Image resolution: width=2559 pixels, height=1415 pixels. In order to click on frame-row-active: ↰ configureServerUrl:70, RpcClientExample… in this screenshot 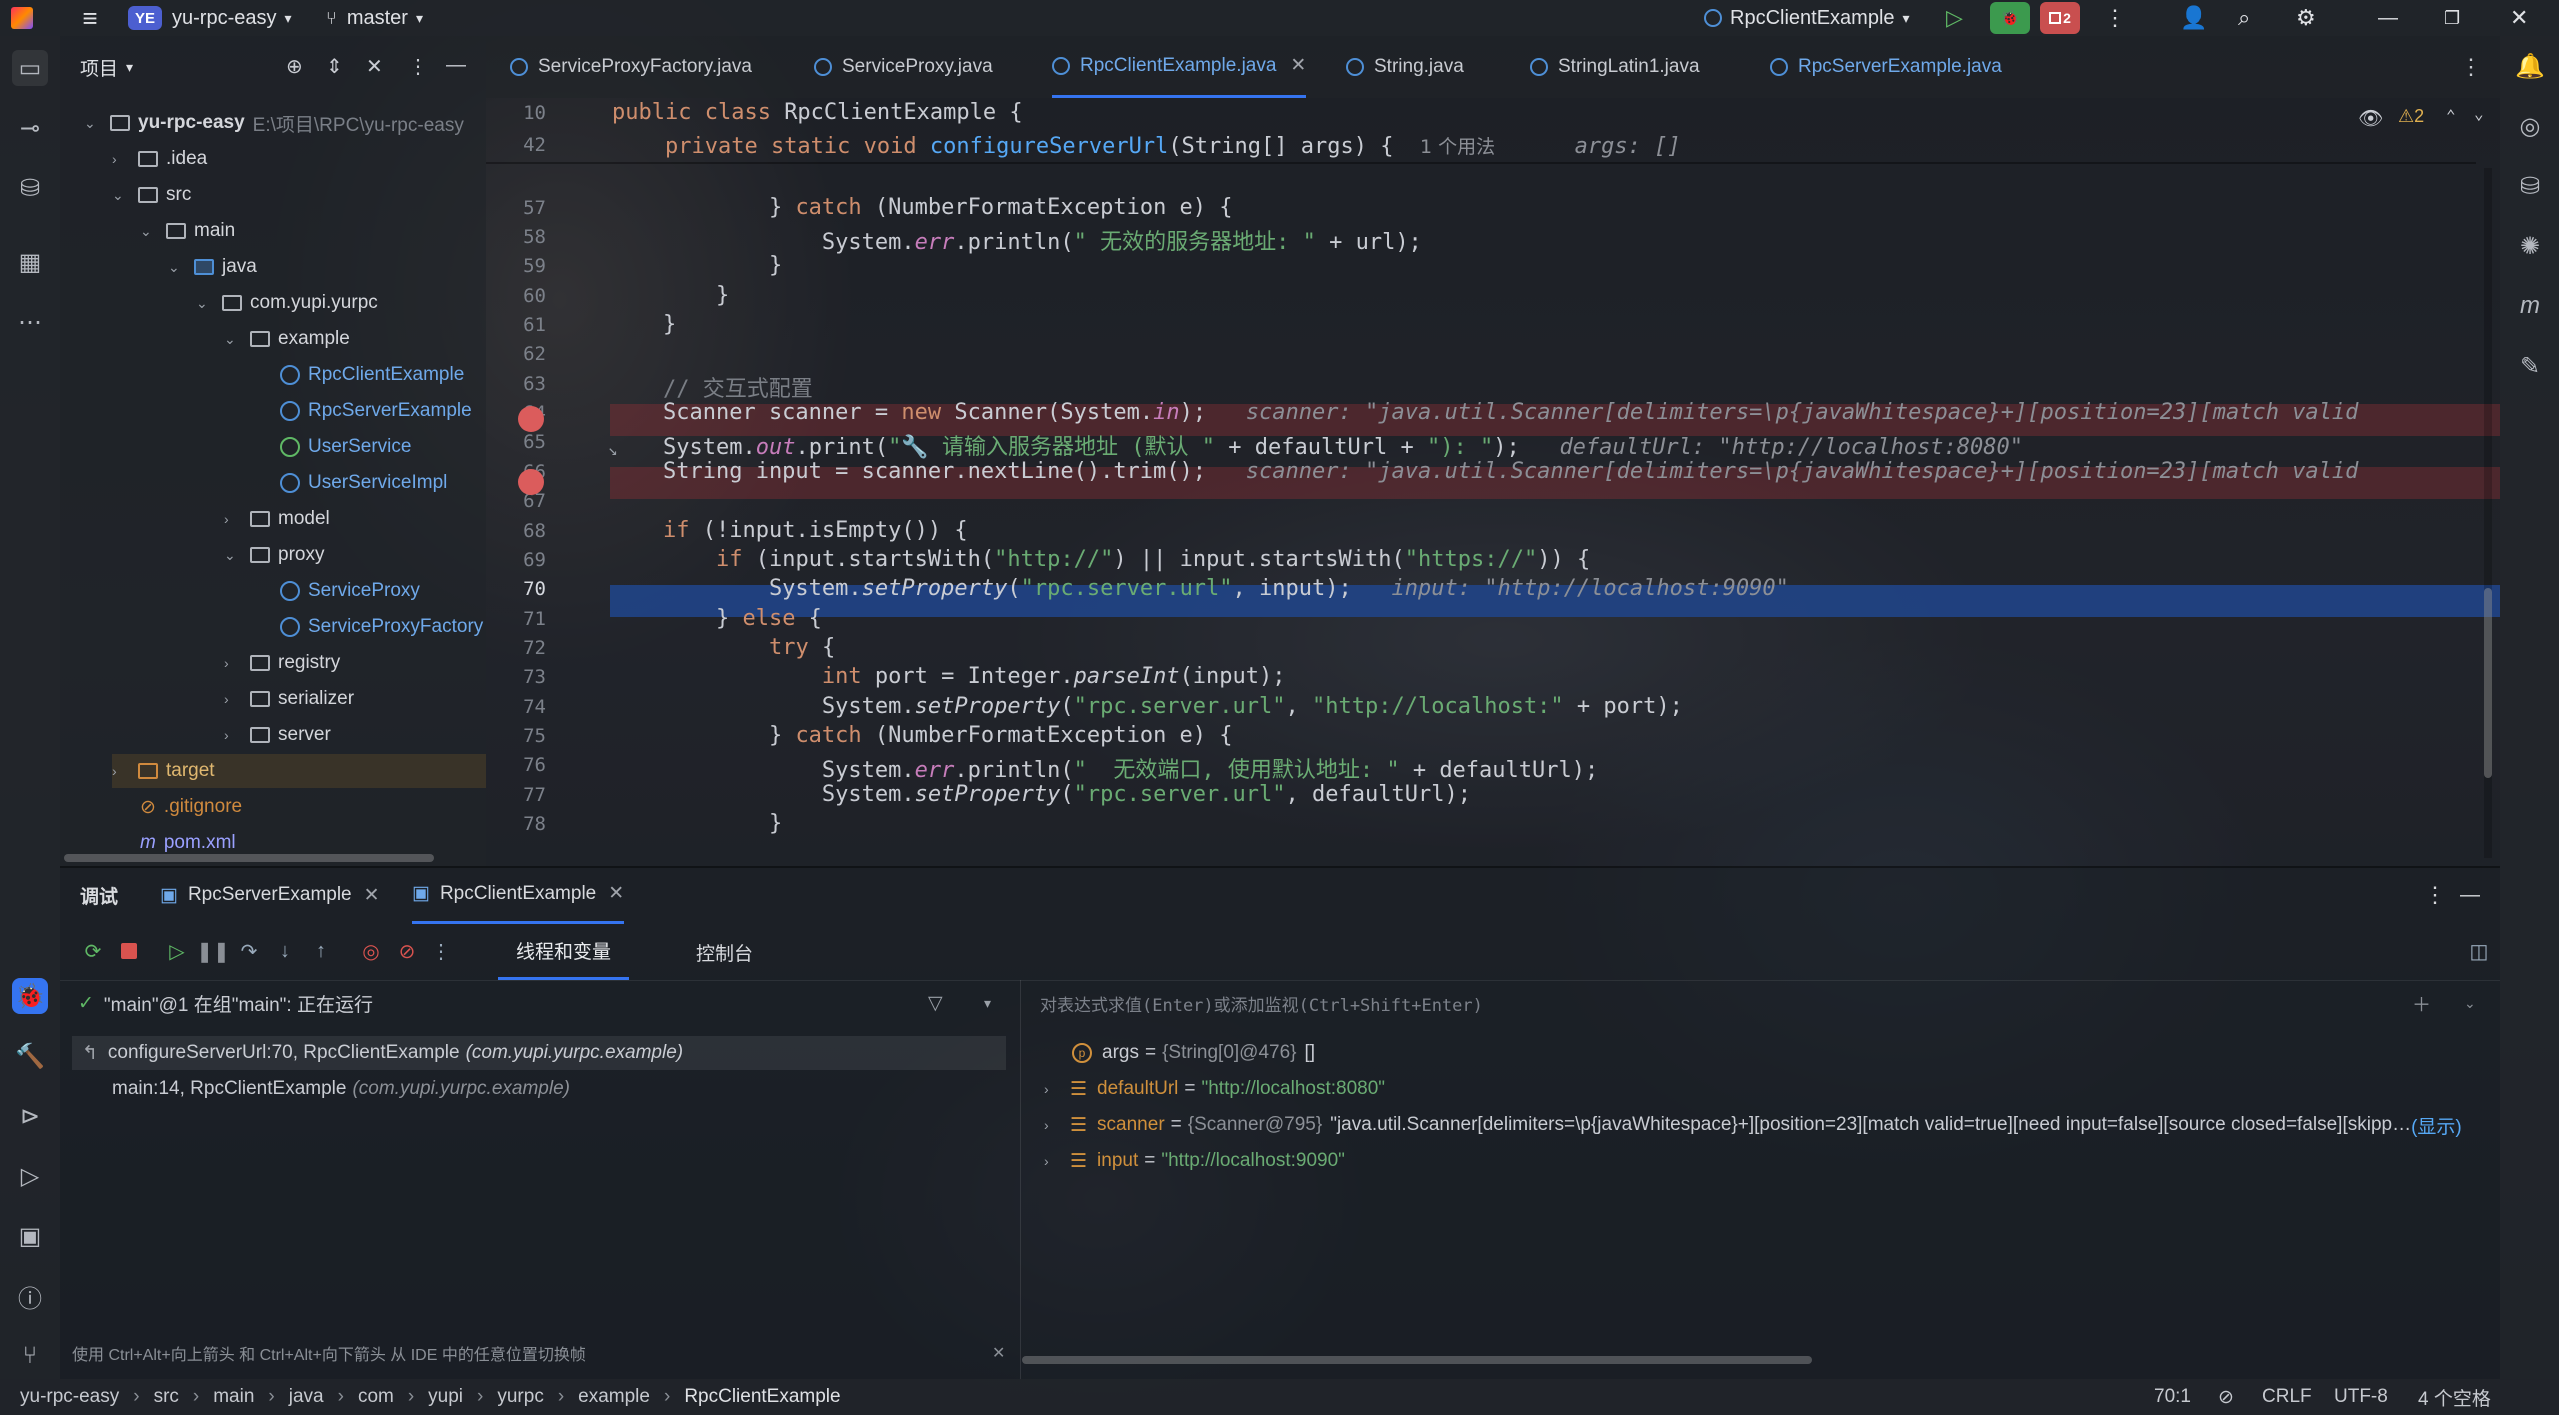, I will do `click(539, 1053)`.